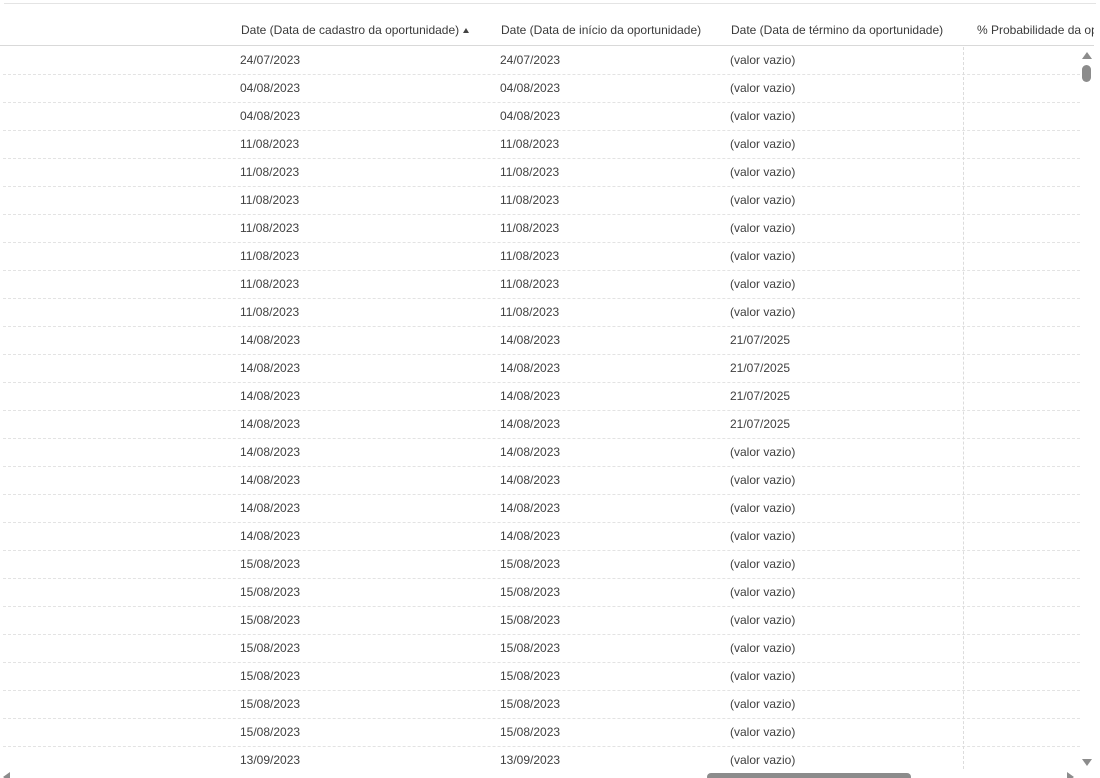 This screenshot has height=778, width=1100. I want to click on vertical-scrollbar, so click(1087, 409).